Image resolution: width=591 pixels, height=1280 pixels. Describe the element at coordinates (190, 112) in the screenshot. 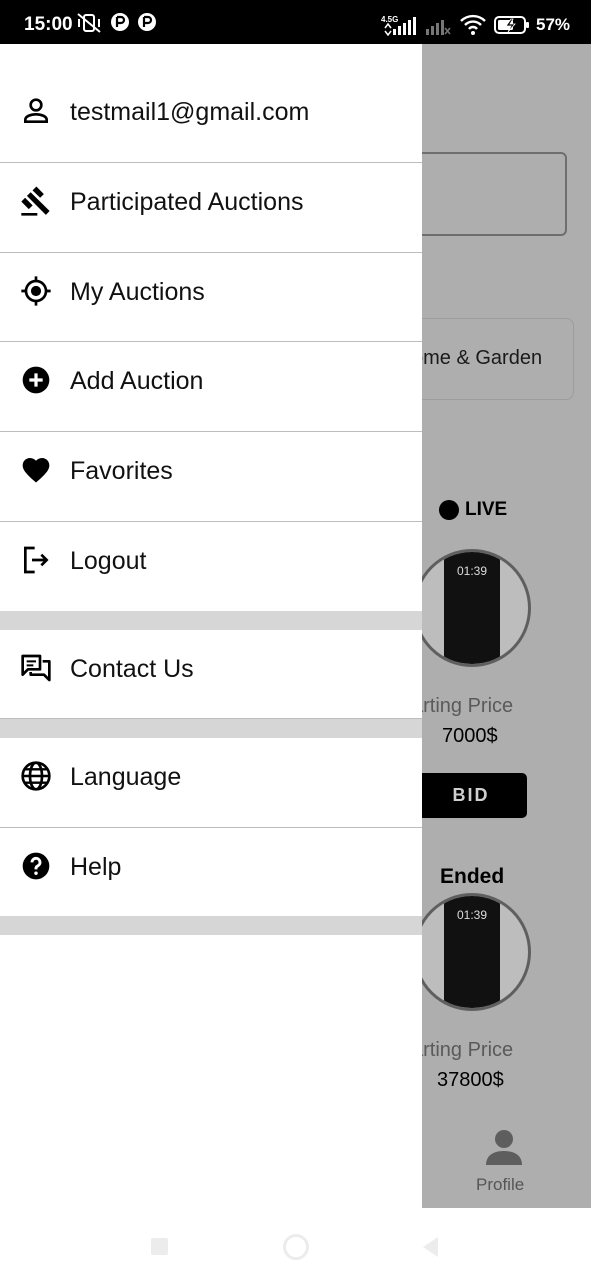

I see `user-email: testmail1@gmail.com` at that location.